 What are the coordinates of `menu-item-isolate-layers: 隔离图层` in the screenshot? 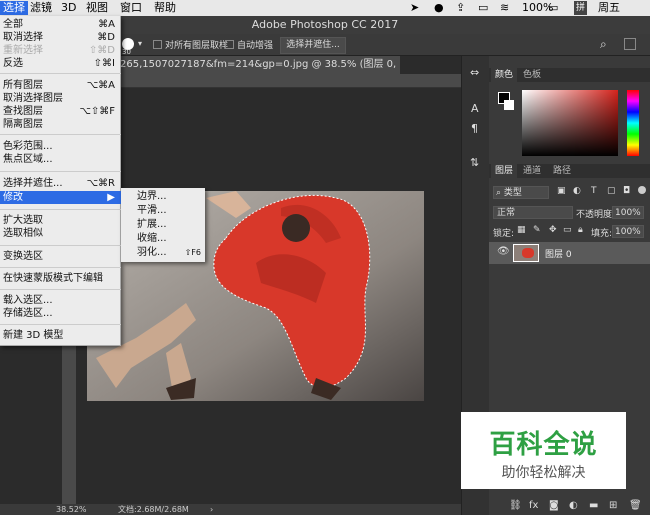 It's located at (60, 124).